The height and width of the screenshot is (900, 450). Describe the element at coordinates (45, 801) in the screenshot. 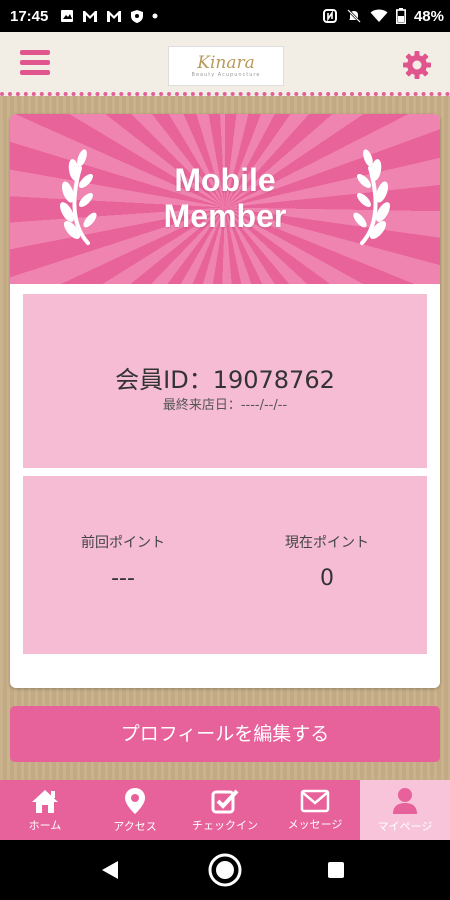

I see `home-icon` at that location.